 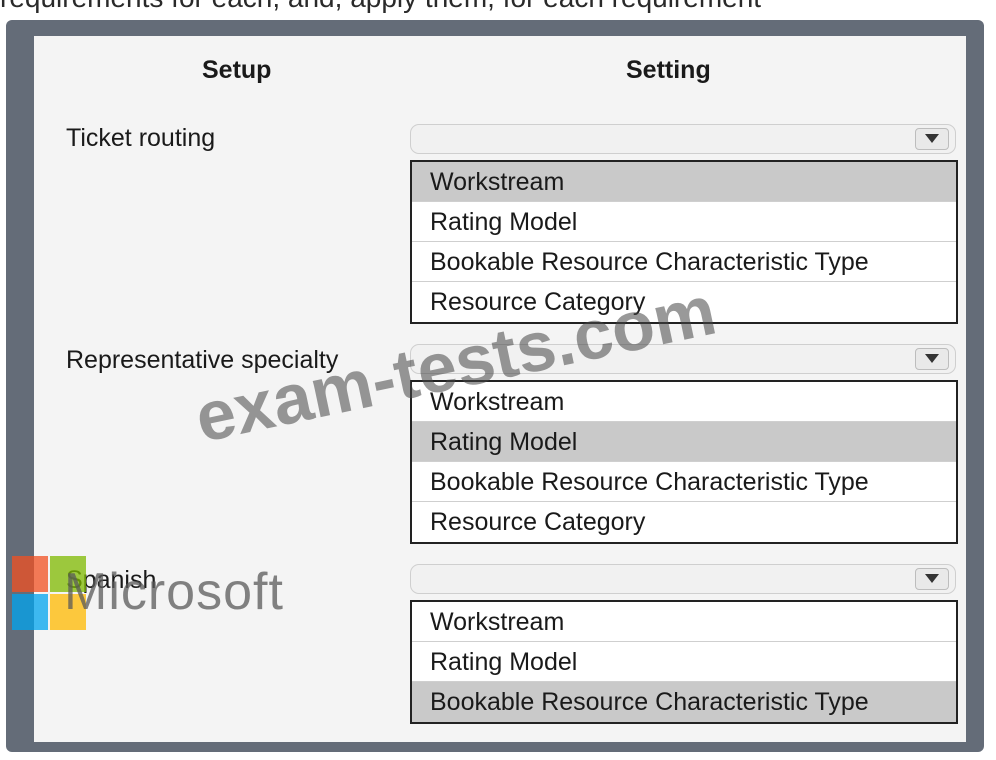 I want to click on microsoft-watermark: Microsoft, so click(x=174, y=592).